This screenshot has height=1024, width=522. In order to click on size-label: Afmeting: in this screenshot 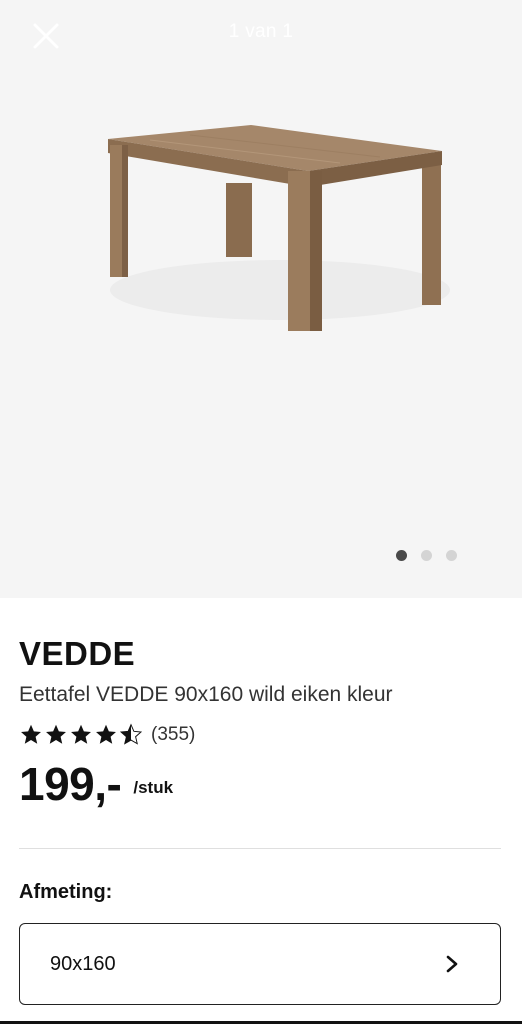, I will do `click(66, 892)`.